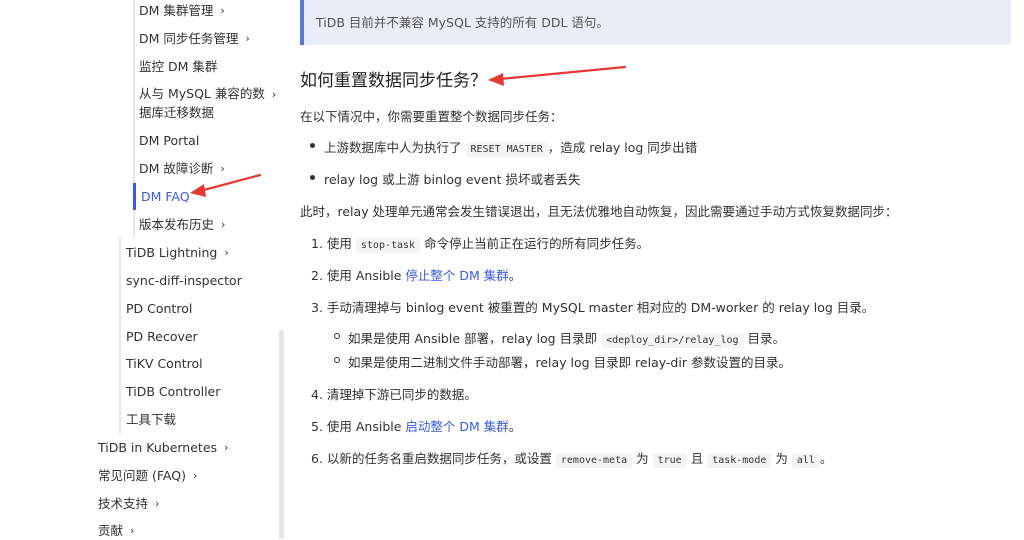 The width and height of the screenshot is (1024, 540). I want to click on sidebar-item-dm-cluster-mgmt: DM 集群管理 ›, so click(182, 11).